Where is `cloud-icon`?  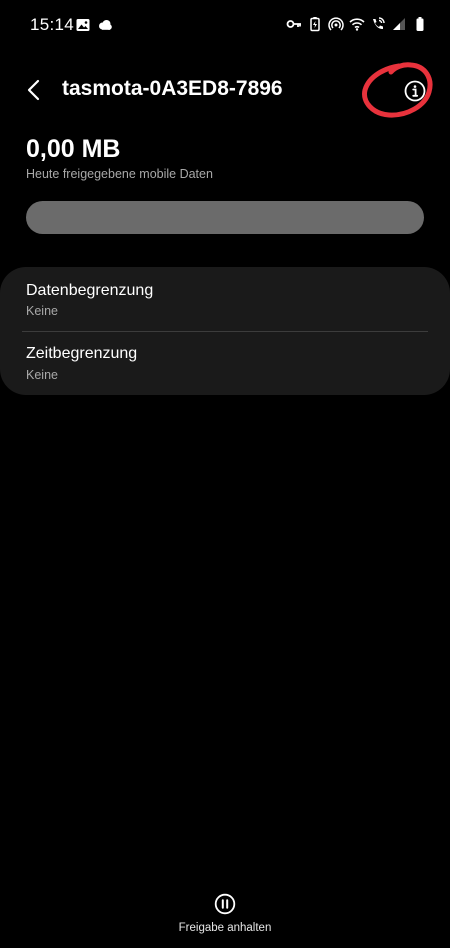
cloud-icon is located at coordinates (105, 25).